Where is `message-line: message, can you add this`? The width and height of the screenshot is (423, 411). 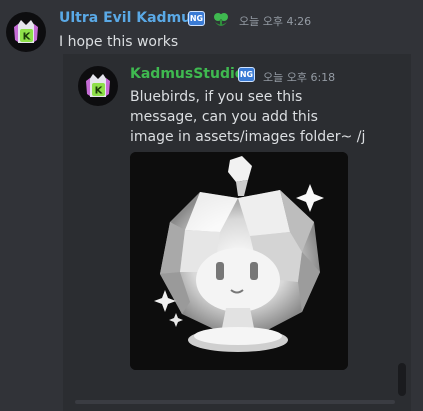
message-line: message, can you add this is located at coordinates (224, 117).